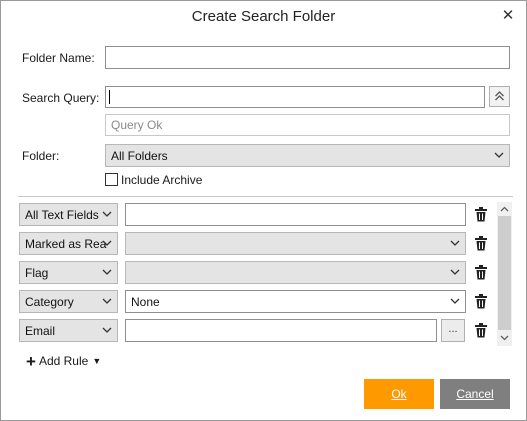  I want to click on folder-select-value: All Folders, so click(139, 156).